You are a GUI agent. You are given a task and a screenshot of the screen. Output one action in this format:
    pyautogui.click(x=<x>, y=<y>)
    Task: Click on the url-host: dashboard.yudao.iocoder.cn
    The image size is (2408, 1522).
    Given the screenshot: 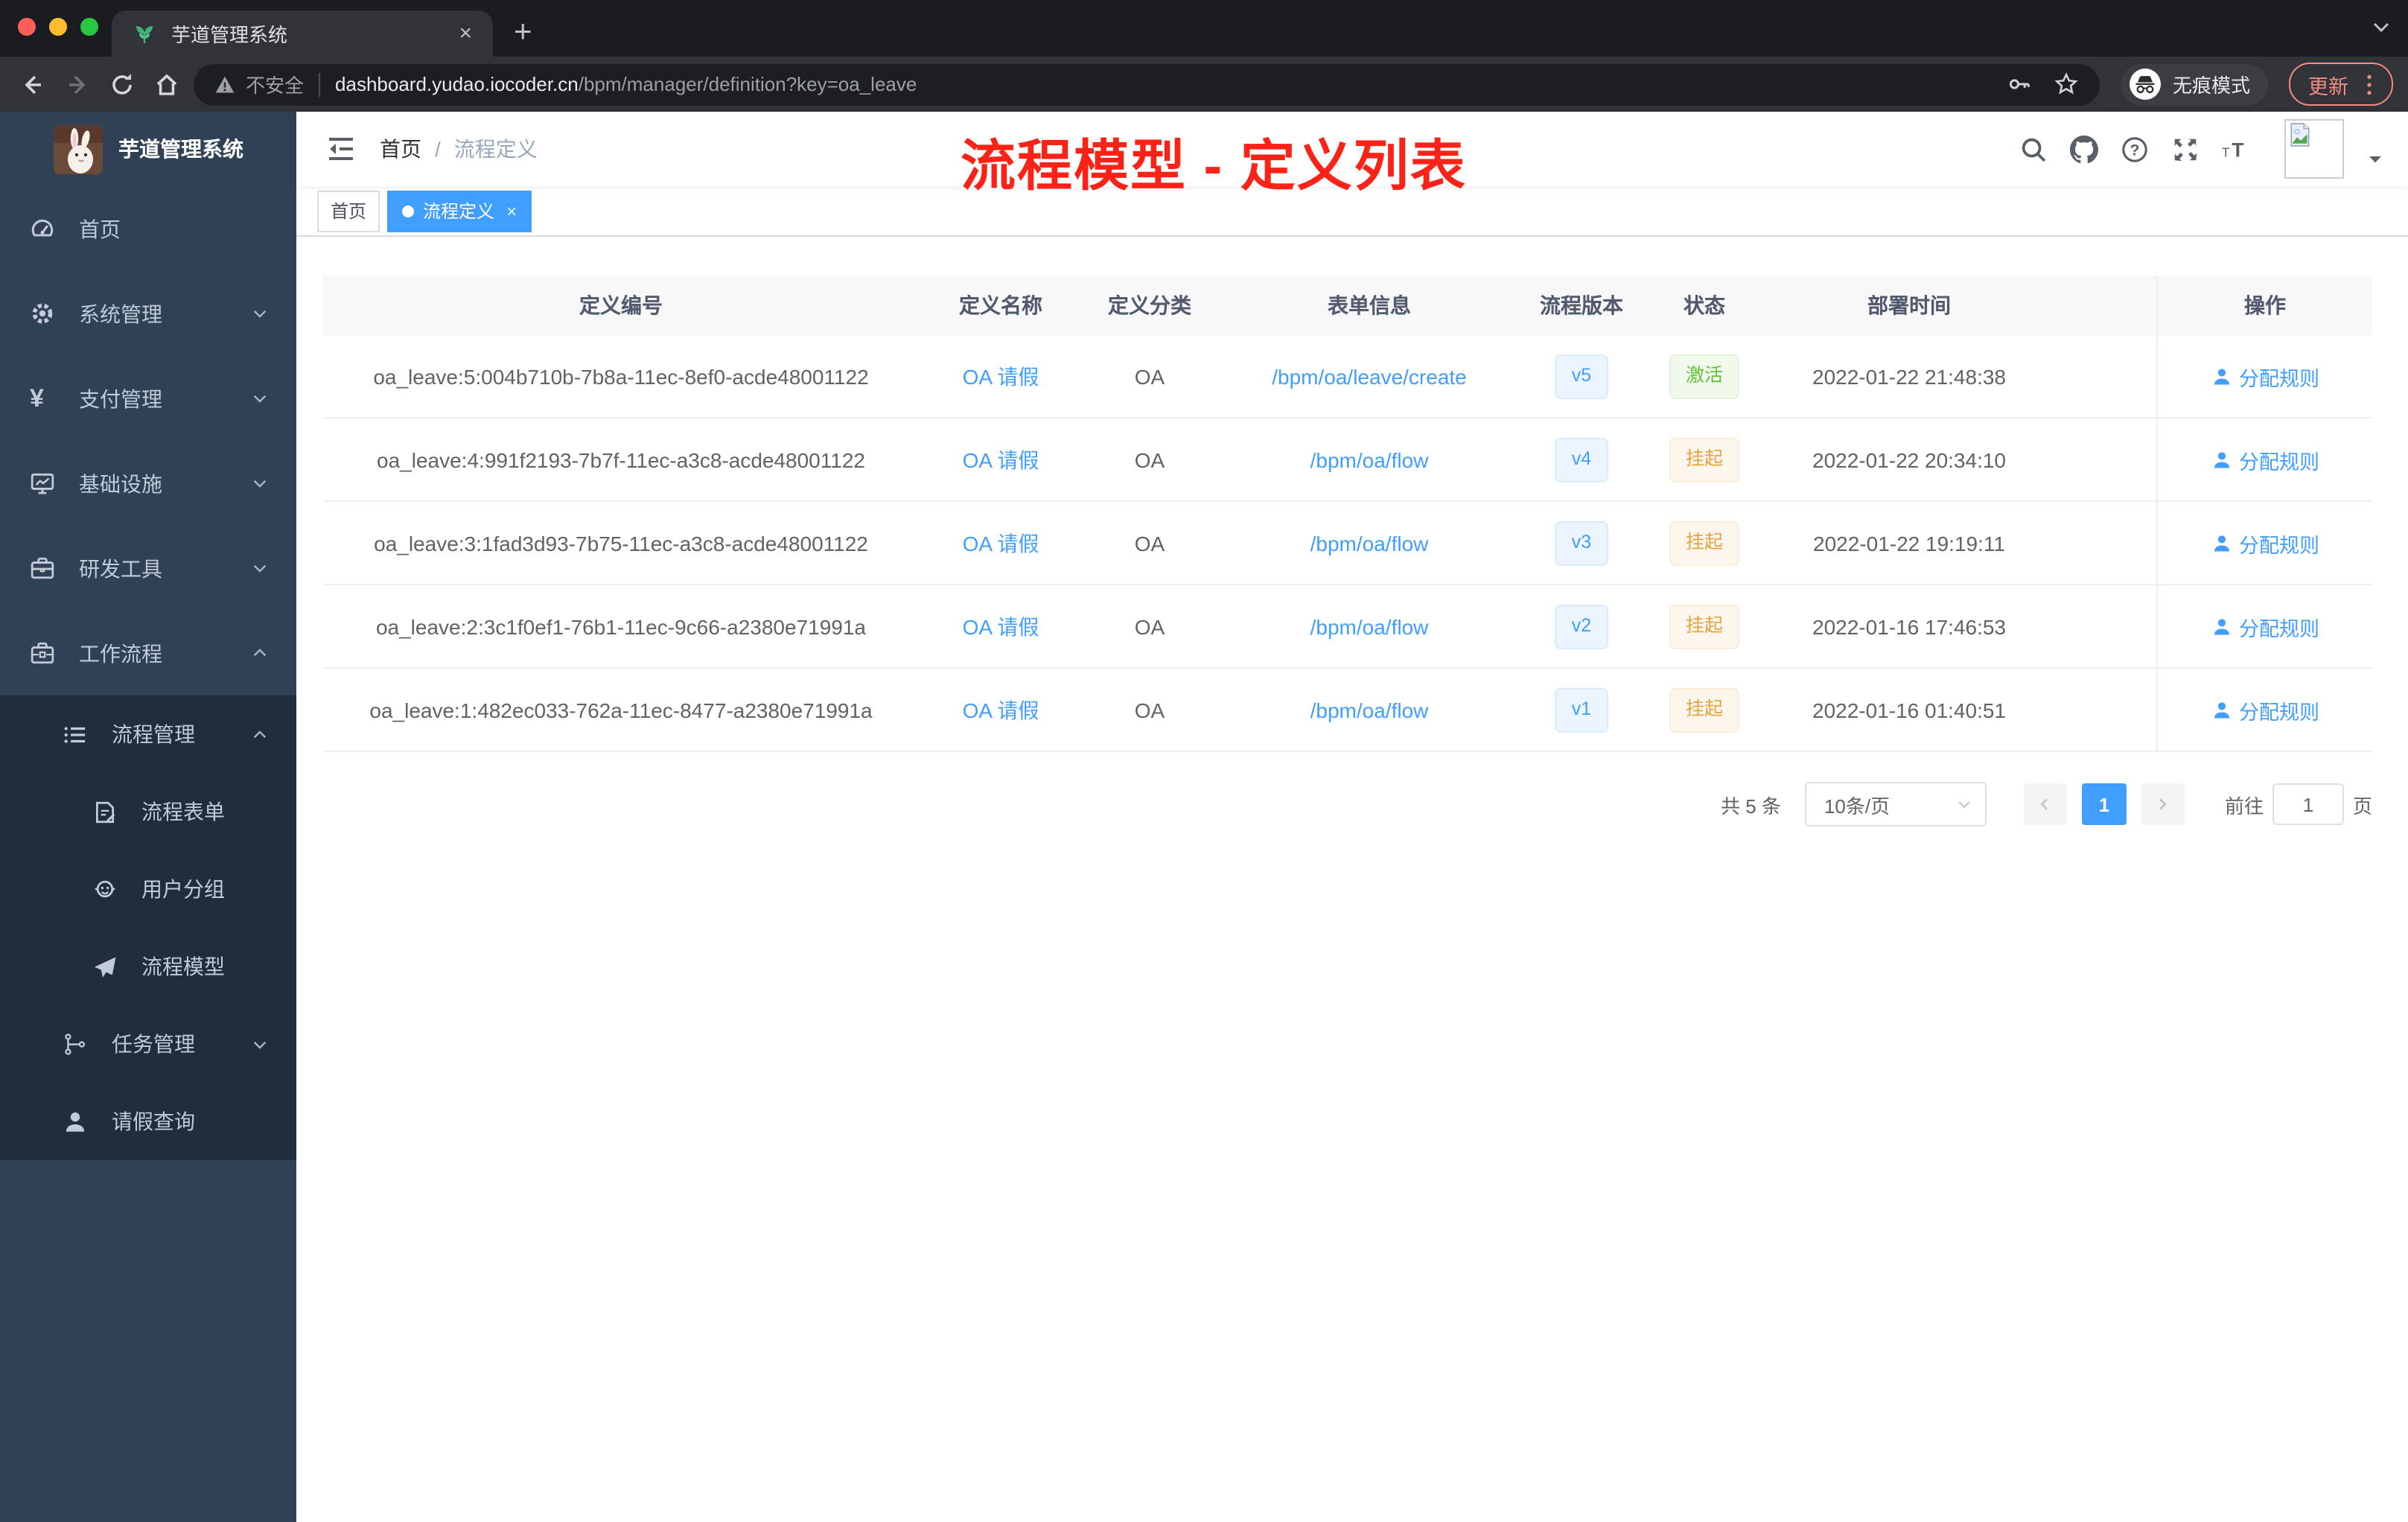 What is the action you would take?
    pyautogui.click(x=457, y=84)
    